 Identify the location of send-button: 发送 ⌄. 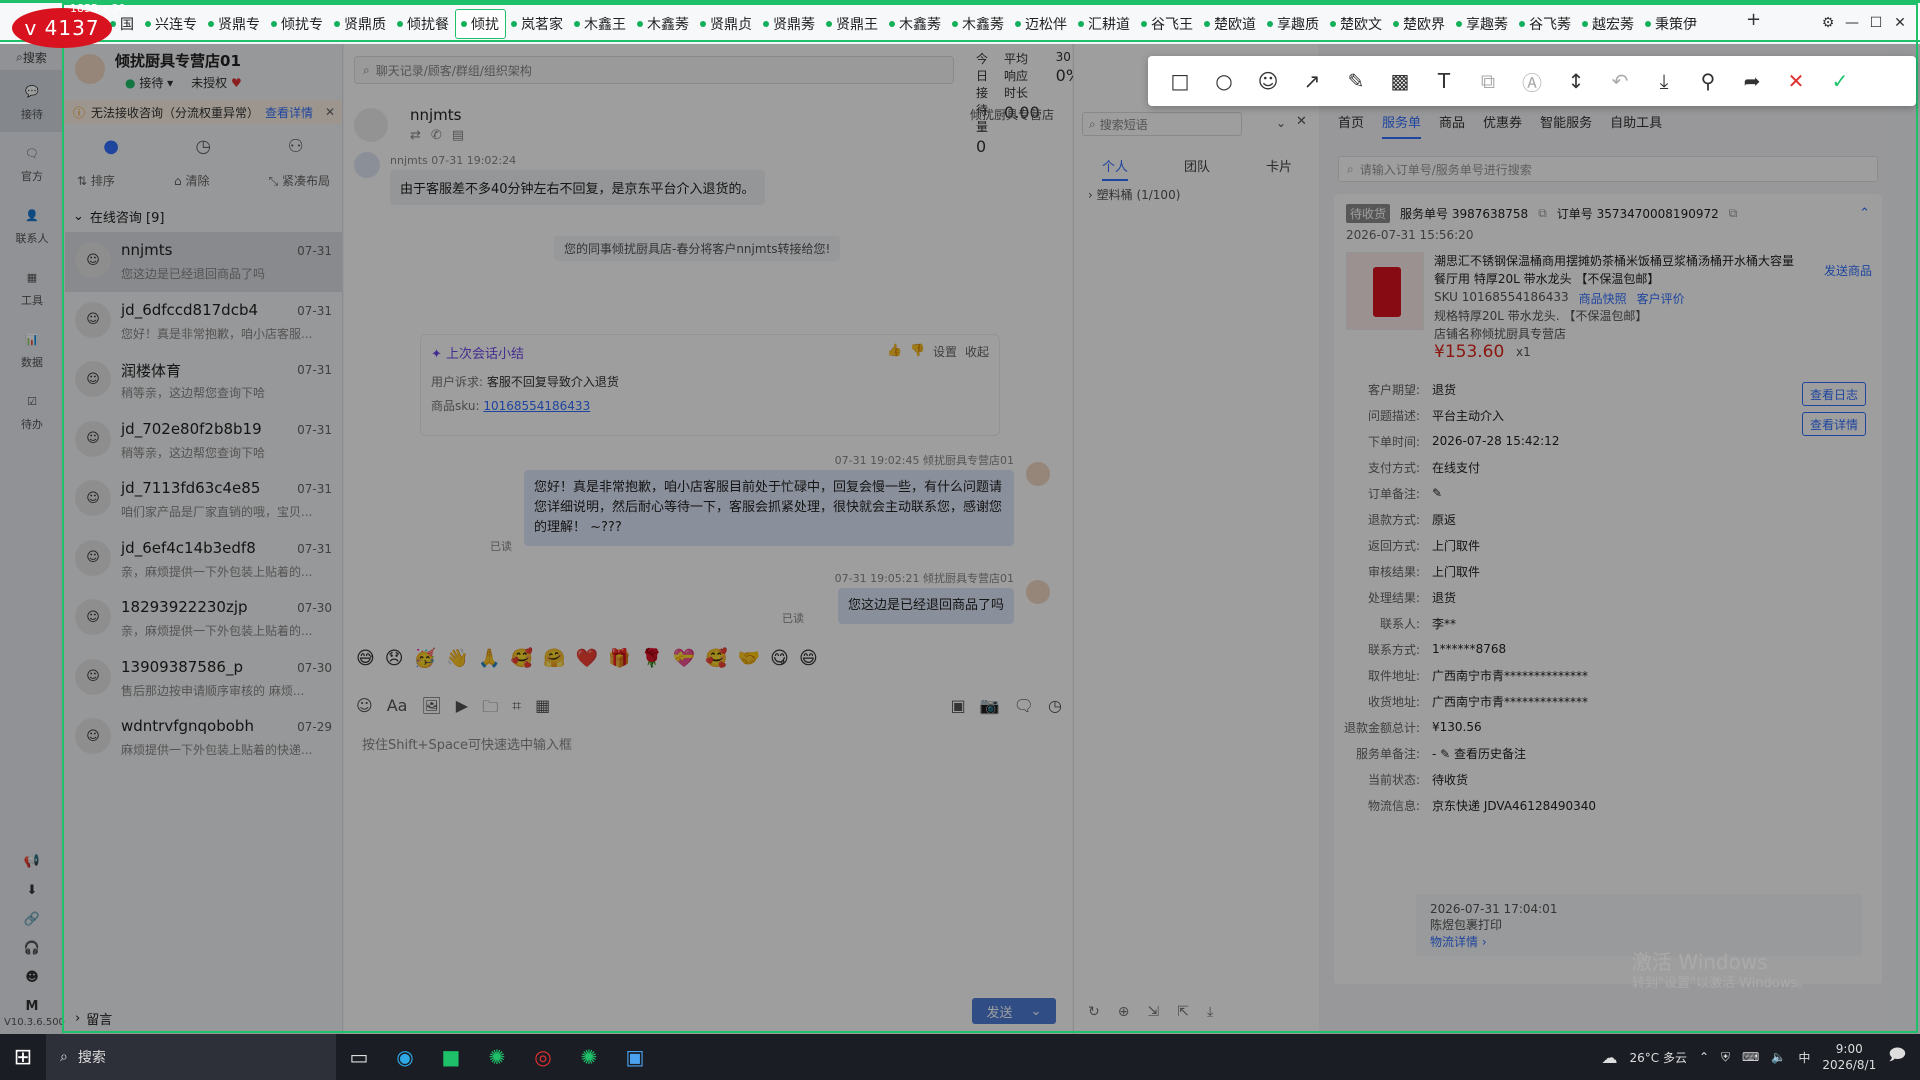
(1014, 1011).